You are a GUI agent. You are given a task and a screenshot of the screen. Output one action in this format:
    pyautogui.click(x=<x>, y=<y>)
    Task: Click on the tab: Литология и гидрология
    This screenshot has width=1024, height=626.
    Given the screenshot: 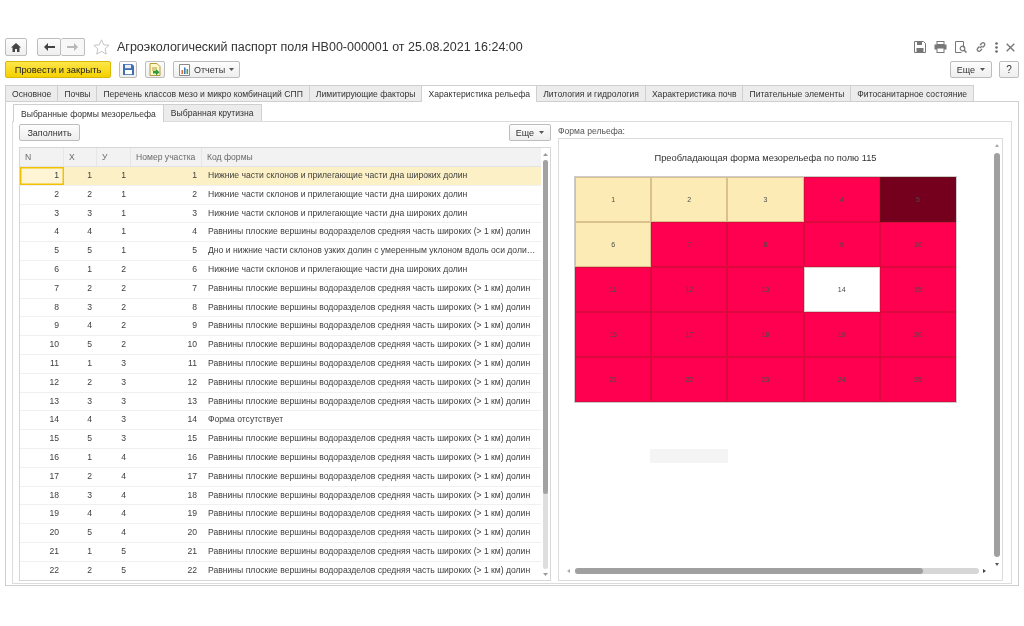 What is the action you would take?
    pyautogui.click(x=591, y=93)
    